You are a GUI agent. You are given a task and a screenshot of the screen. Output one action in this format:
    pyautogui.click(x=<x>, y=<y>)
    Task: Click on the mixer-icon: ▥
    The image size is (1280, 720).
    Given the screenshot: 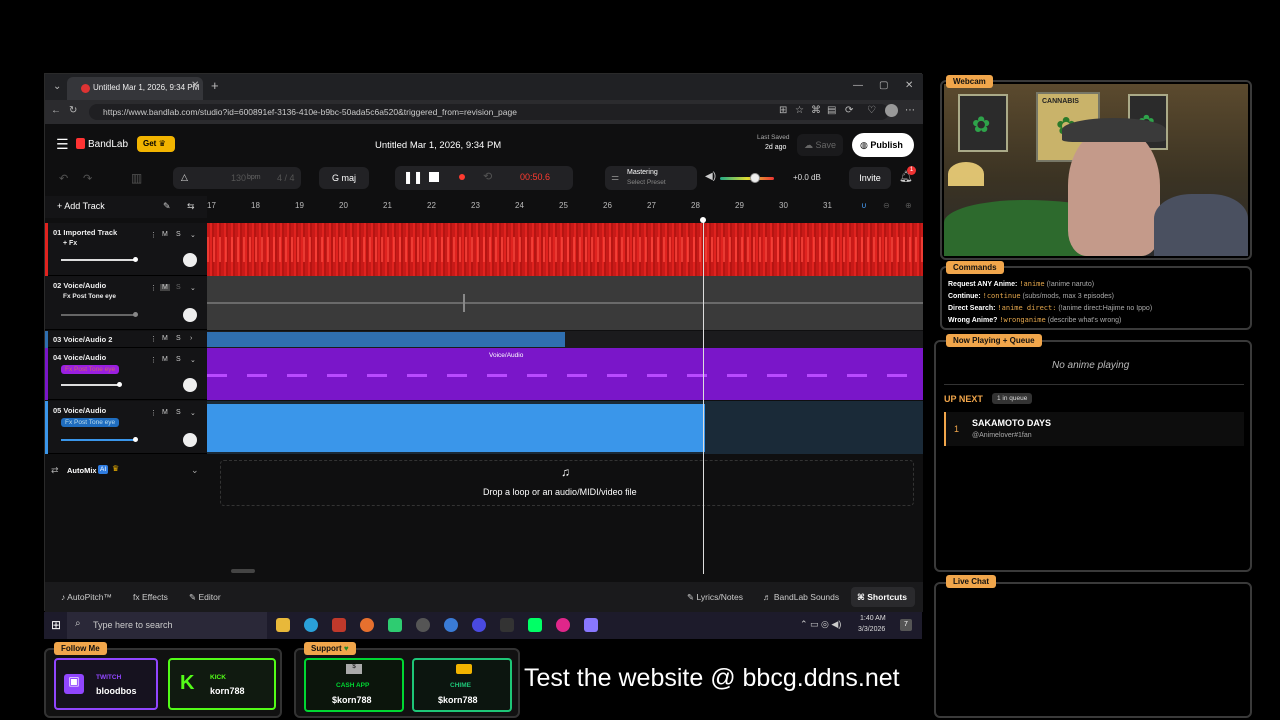 What is the action you would take?
    pyautogui.click(x=136, y=178)
    